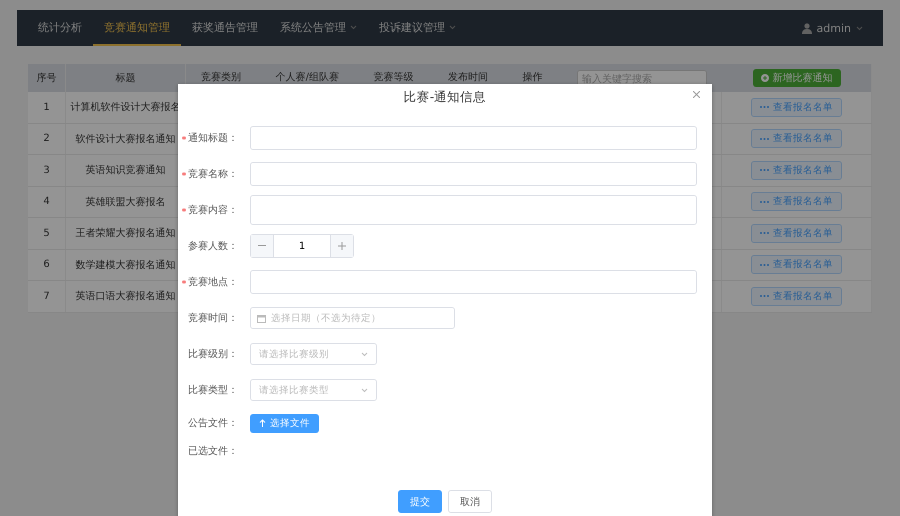  What do you see at coordinates (284, 423) in the screenshot?
I see `upload-button: 选择文件` at bounding box center [284, 423].